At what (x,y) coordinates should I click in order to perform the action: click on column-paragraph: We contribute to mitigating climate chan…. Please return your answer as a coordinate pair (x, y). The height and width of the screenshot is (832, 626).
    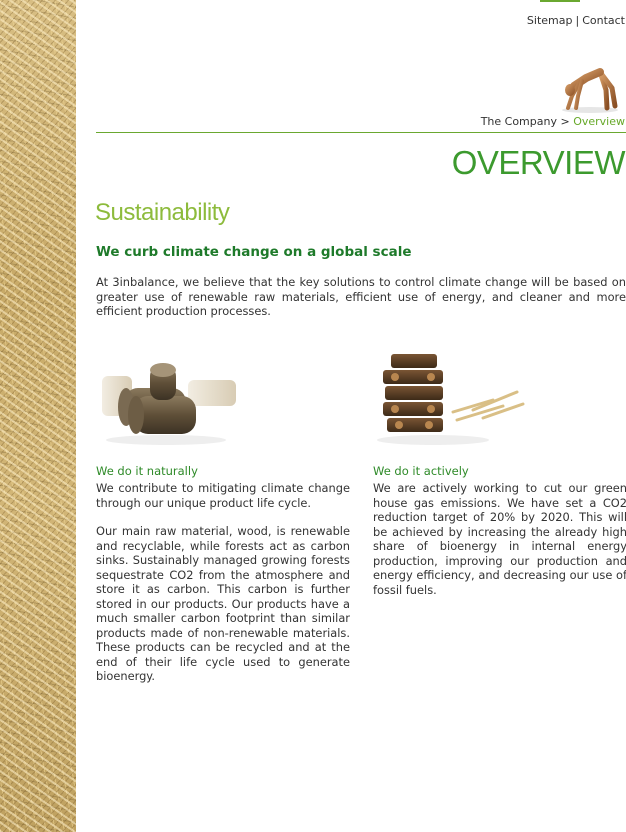
    Looking at the image, I should click on (223, 495).